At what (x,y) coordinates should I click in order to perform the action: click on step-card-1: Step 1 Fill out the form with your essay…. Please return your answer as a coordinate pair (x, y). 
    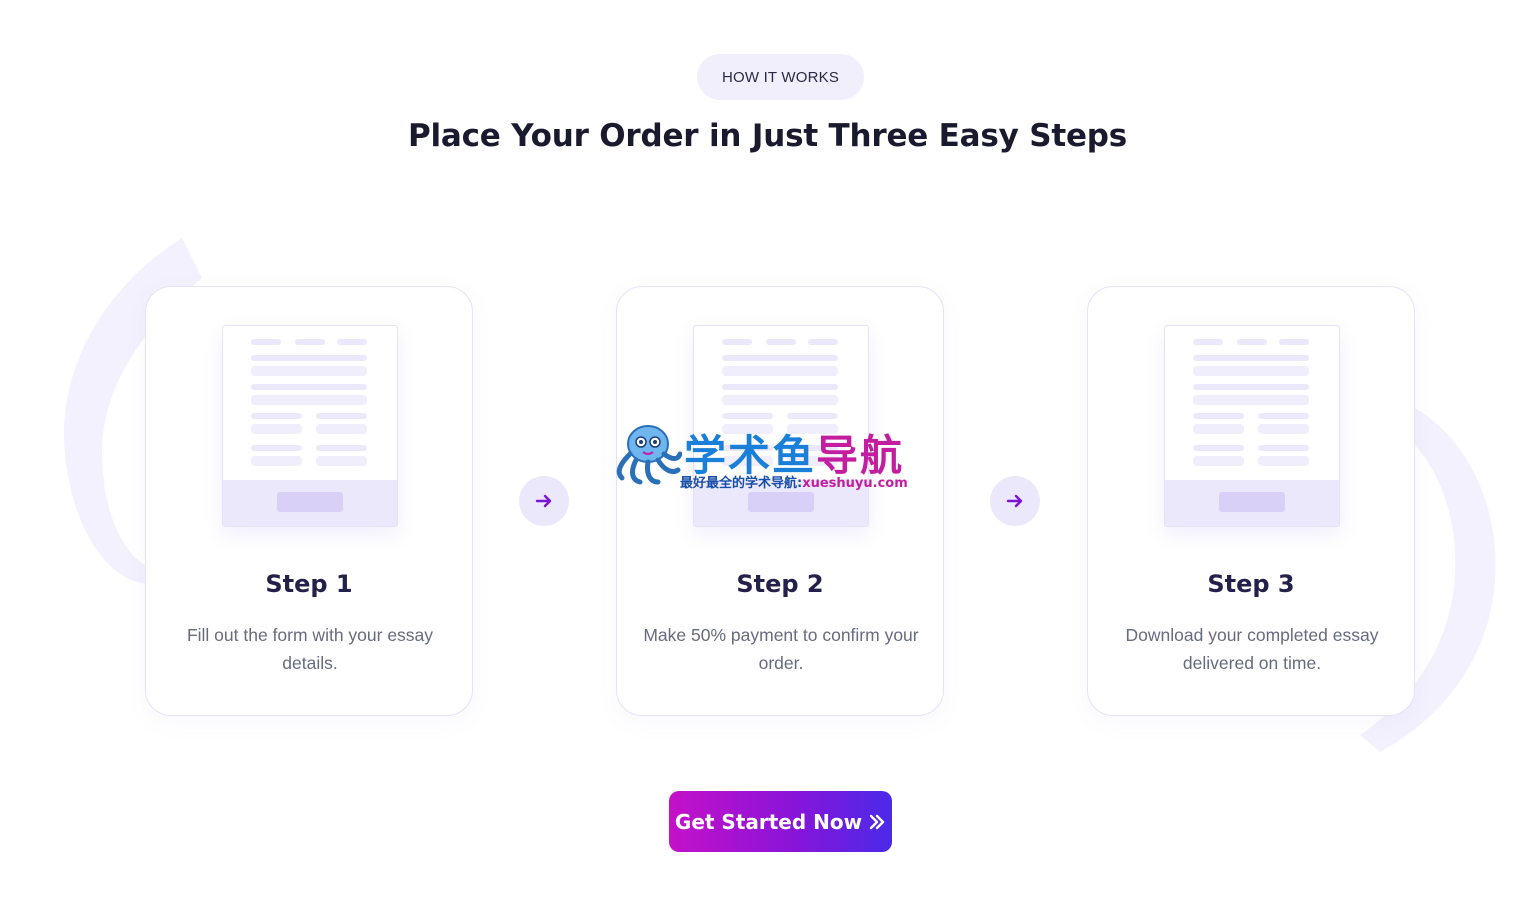
    Looking at the image, I should click on (309, 501).